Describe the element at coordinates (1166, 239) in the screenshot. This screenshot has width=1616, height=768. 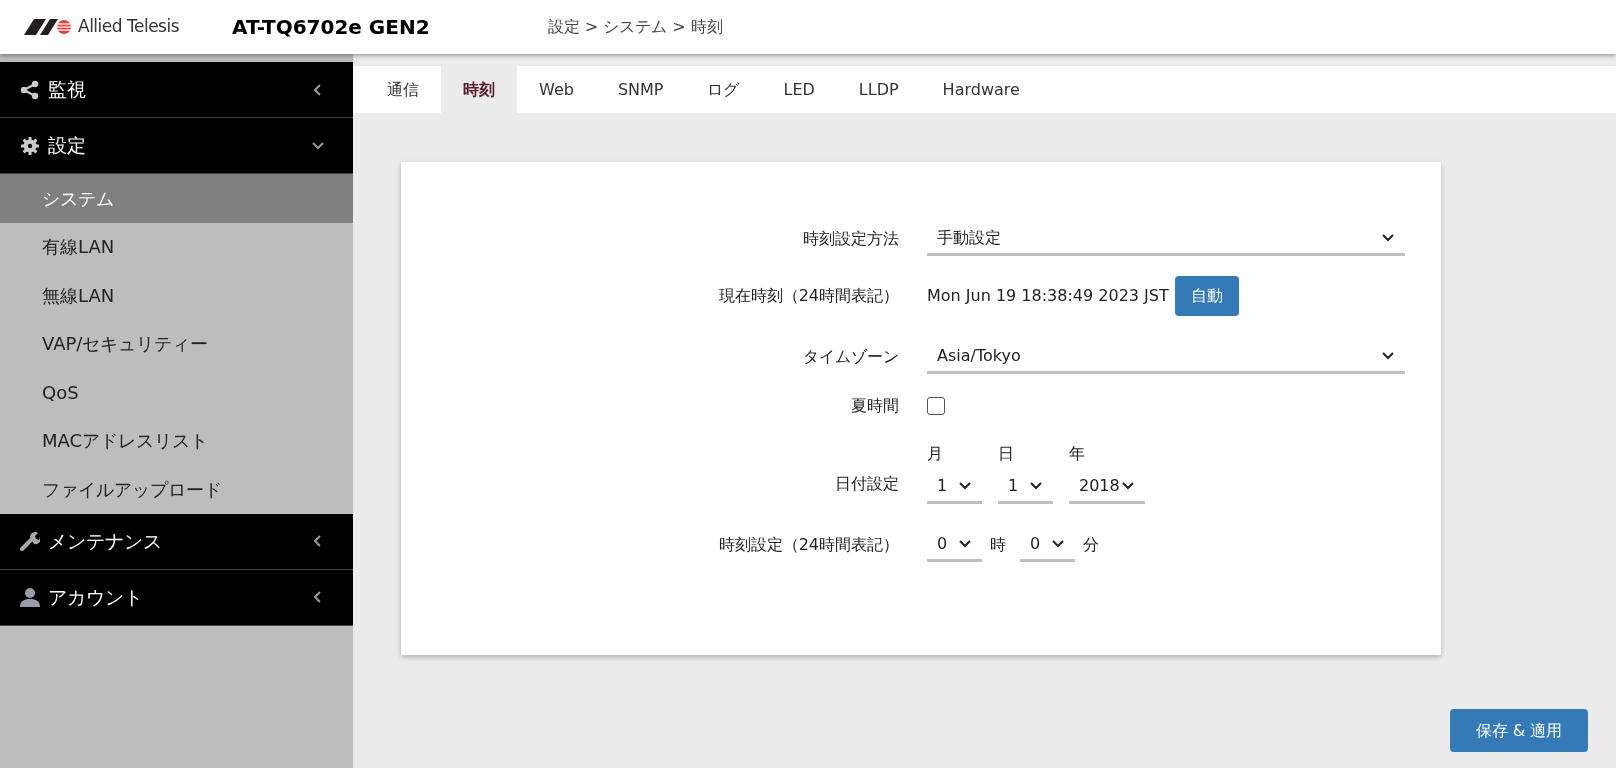
I see `dropdown: 手動設定` at that location.